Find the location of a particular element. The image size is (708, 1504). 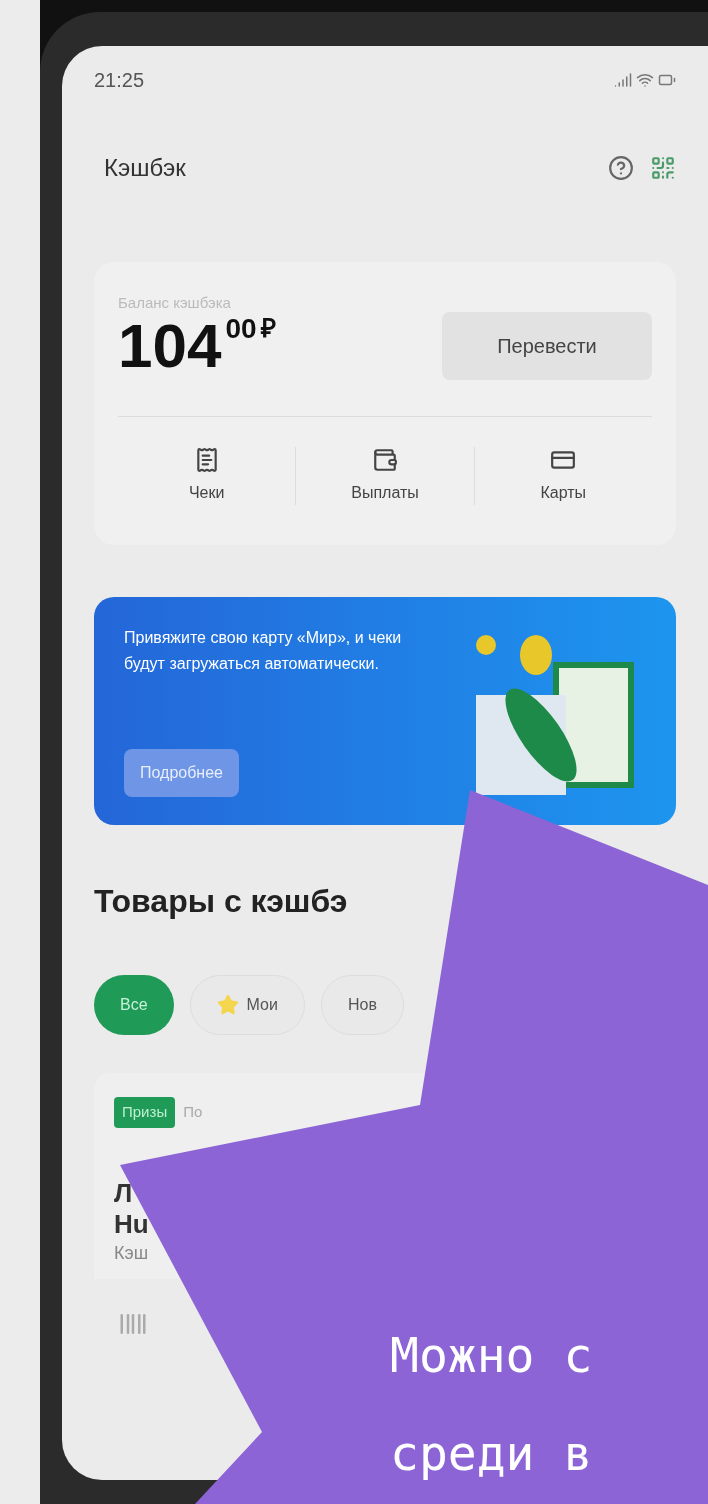

filter-chip: Нов is located at coordinates (362, 1005).